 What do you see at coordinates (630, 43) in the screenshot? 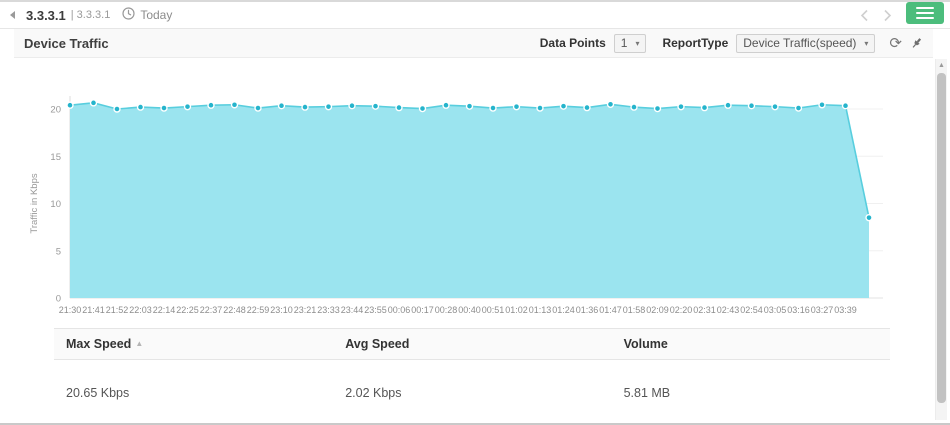
I see `data-points-select: 1 ▾` at bounding box center [630, 43].